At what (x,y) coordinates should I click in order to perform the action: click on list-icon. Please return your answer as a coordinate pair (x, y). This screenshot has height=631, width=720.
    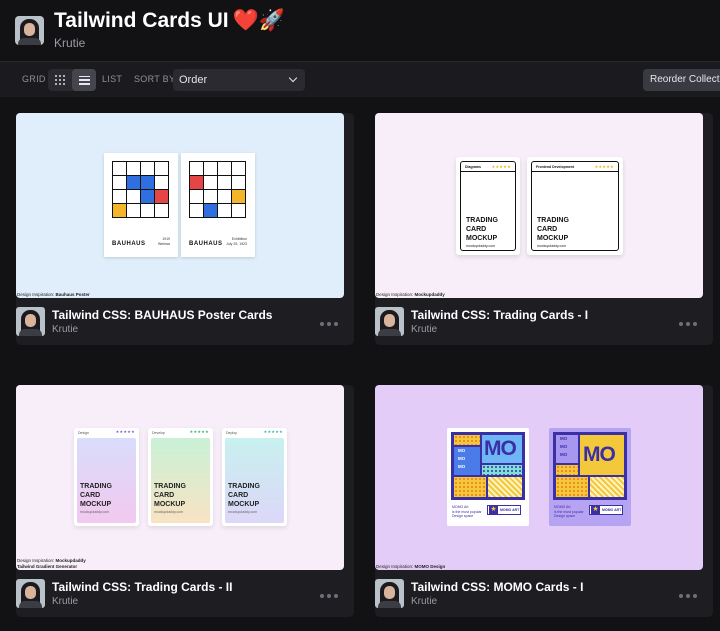
    Looking at the image, I should click on (84, 80).